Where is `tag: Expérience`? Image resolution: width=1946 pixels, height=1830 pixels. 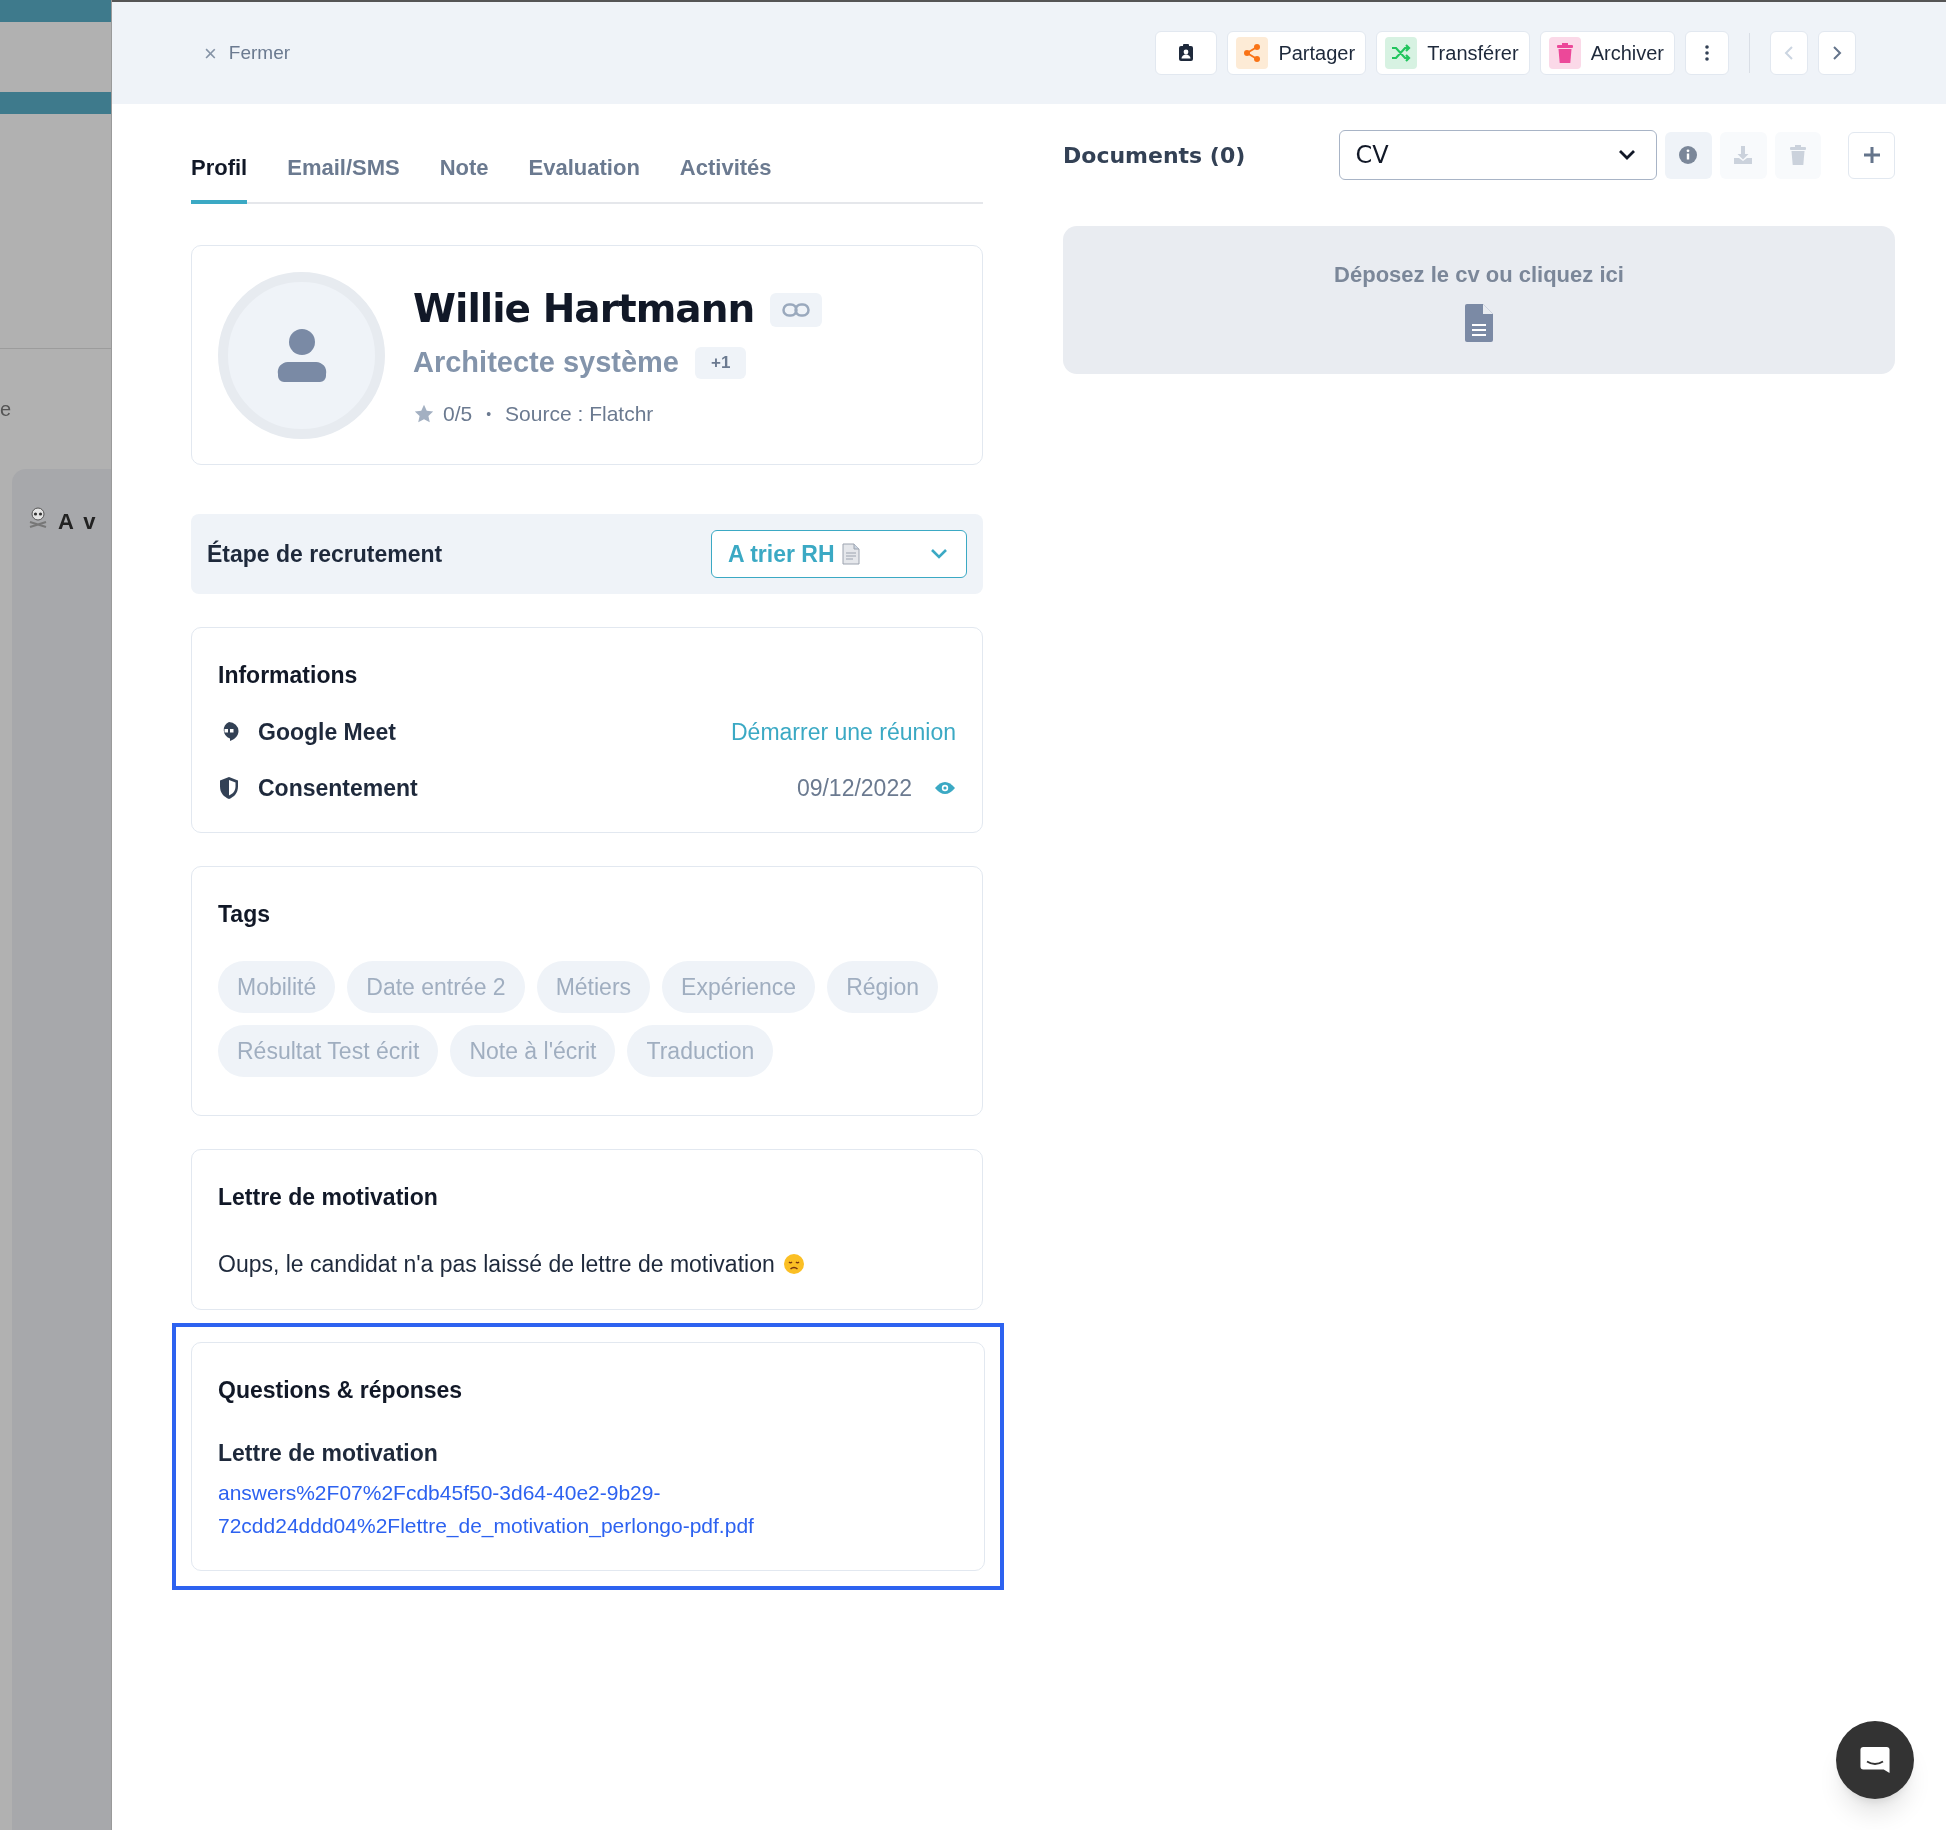 tag: Expérience is located at coordinates (739, 987).